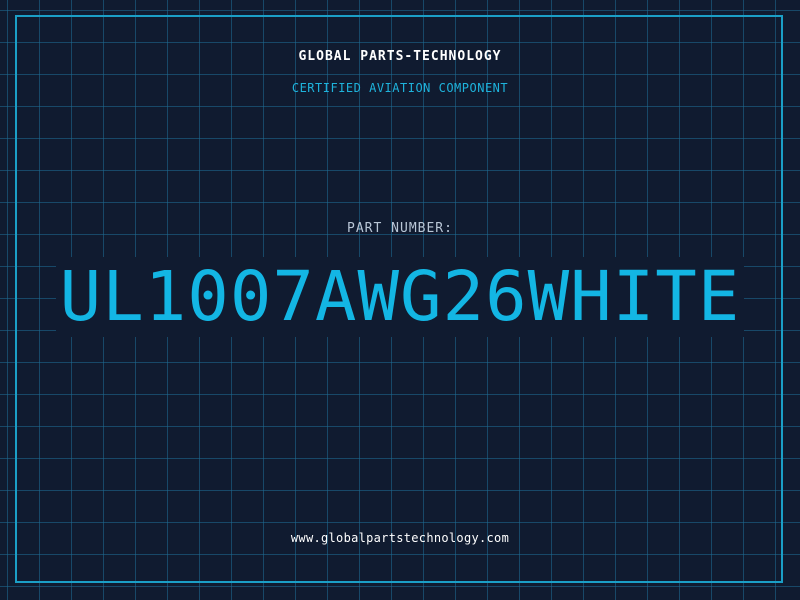 The width and height of the screenshot is (800, 600). I want to click on part-number: UL1007AWG26WHITE, so click(400, 297).